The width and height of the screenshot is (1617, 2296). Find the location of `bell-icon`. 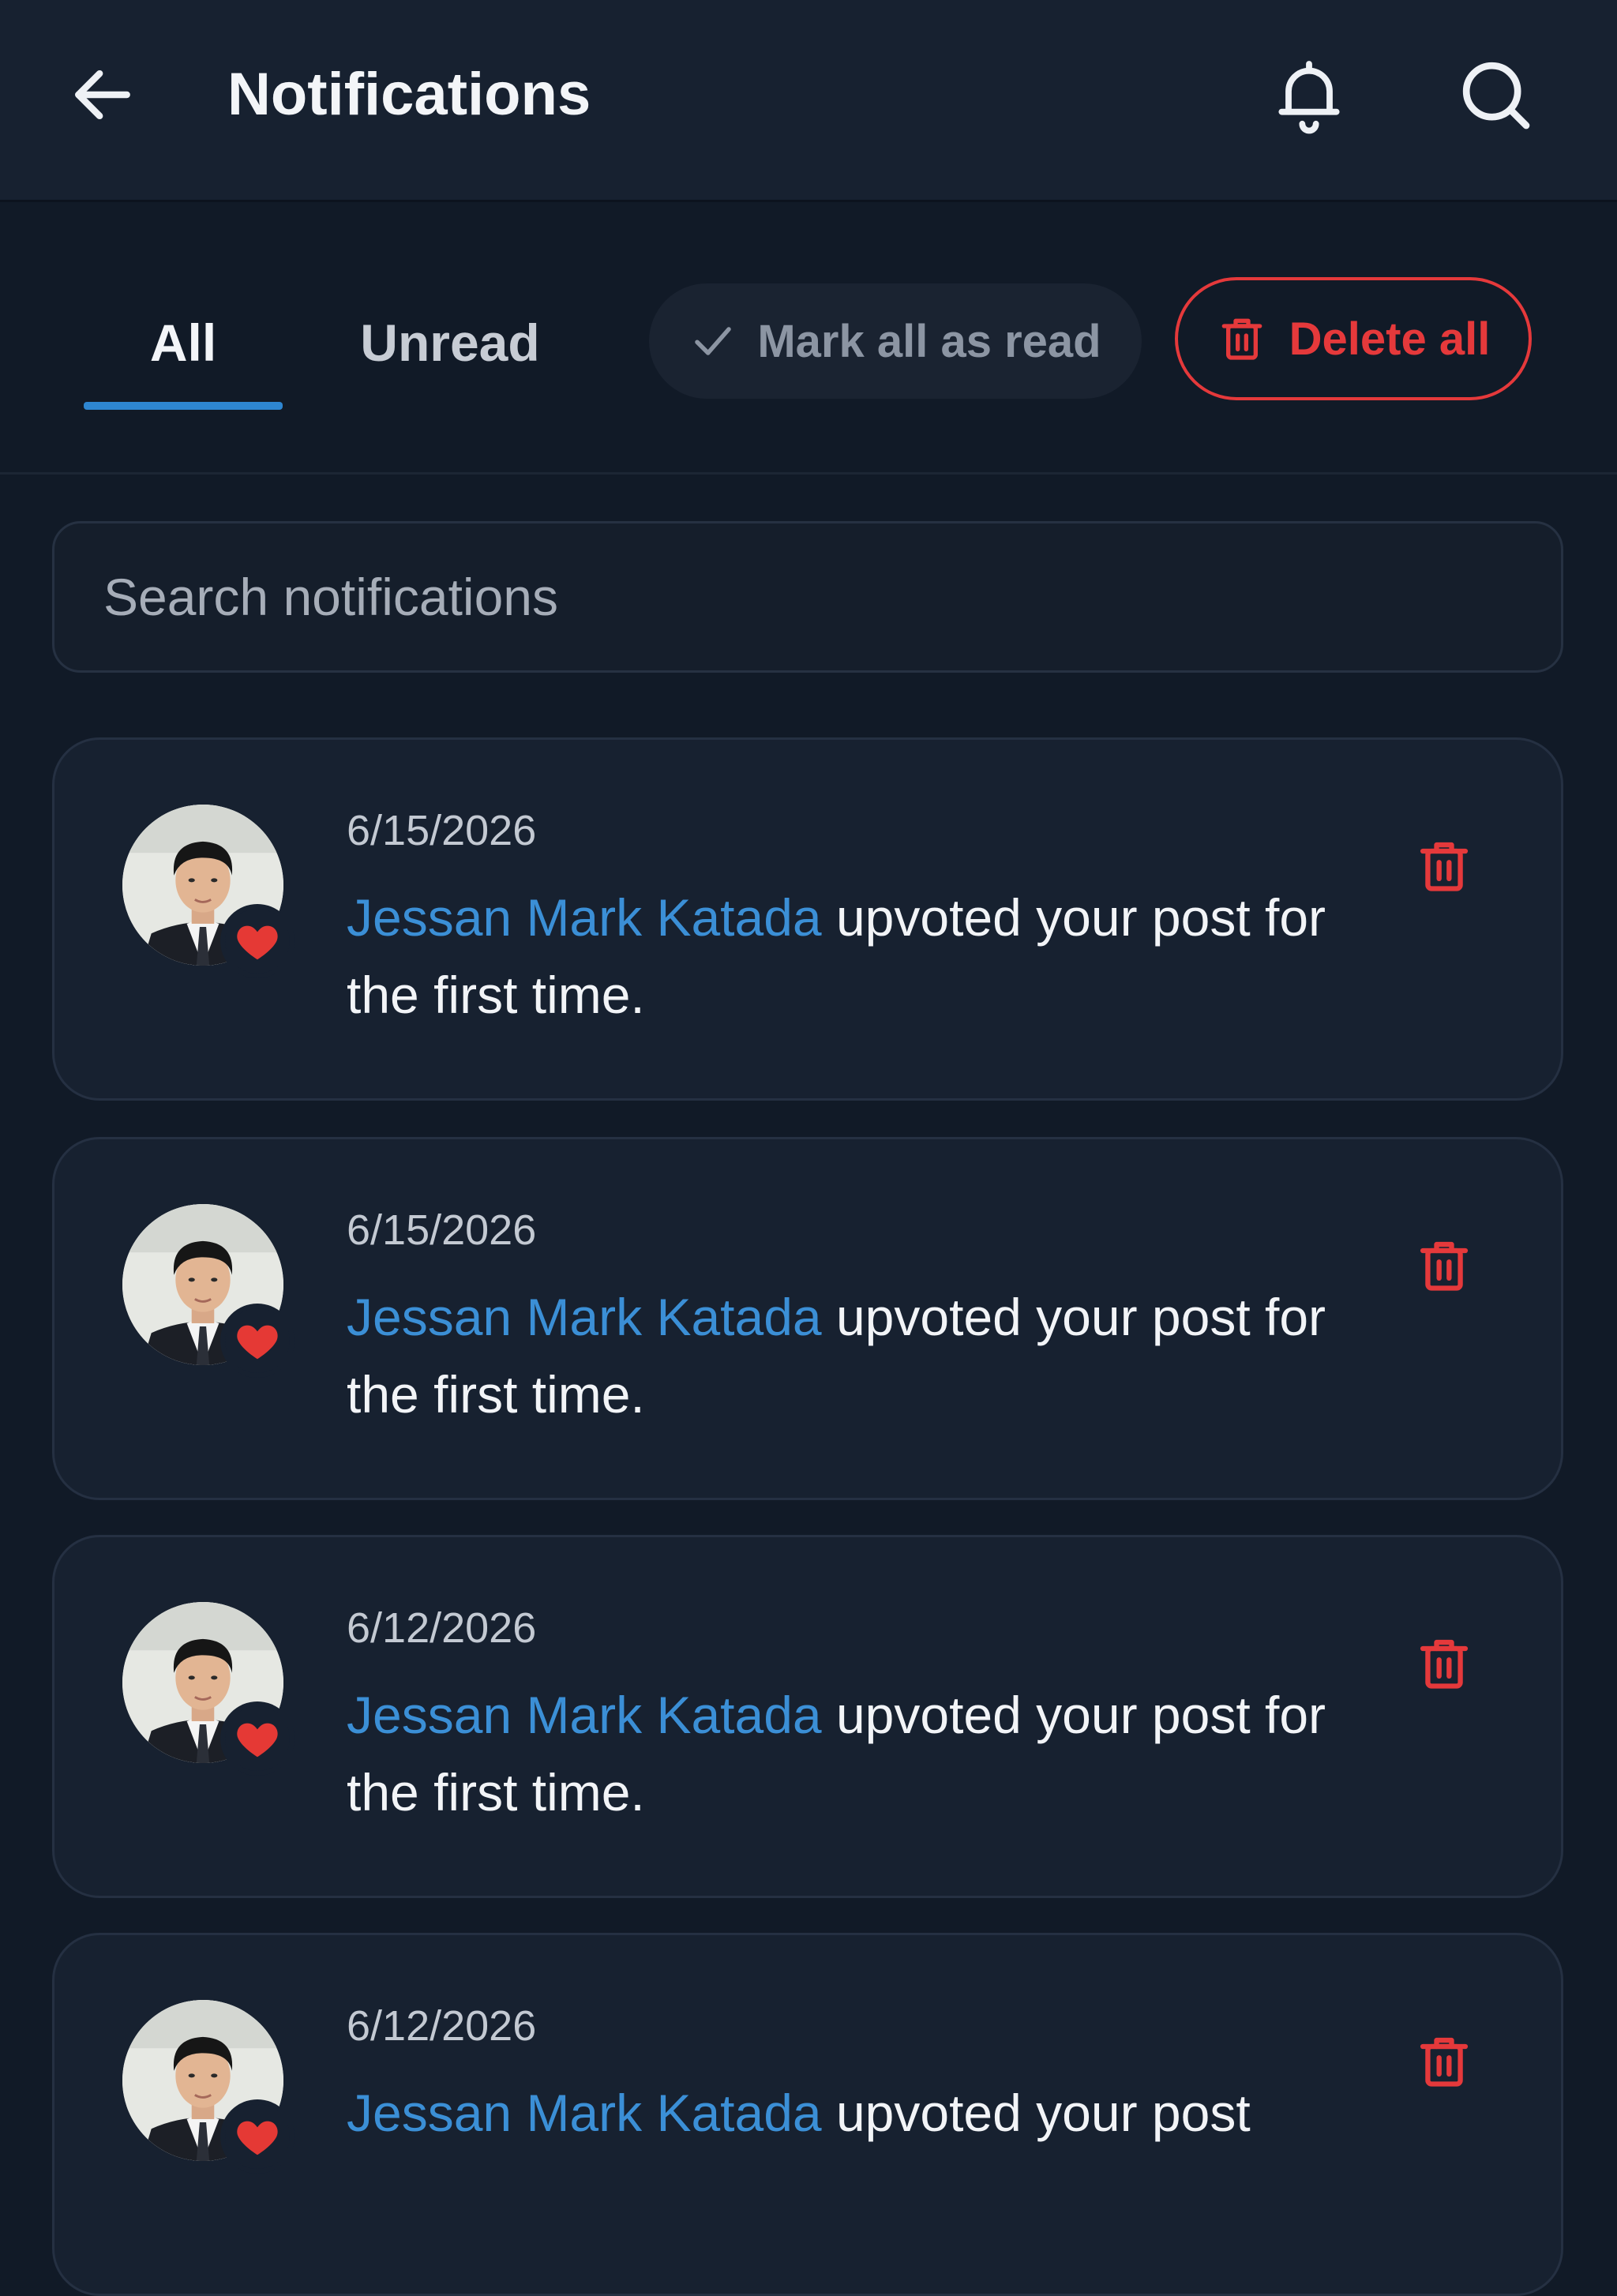

bell-icon is located at coordinates (1309, 97).